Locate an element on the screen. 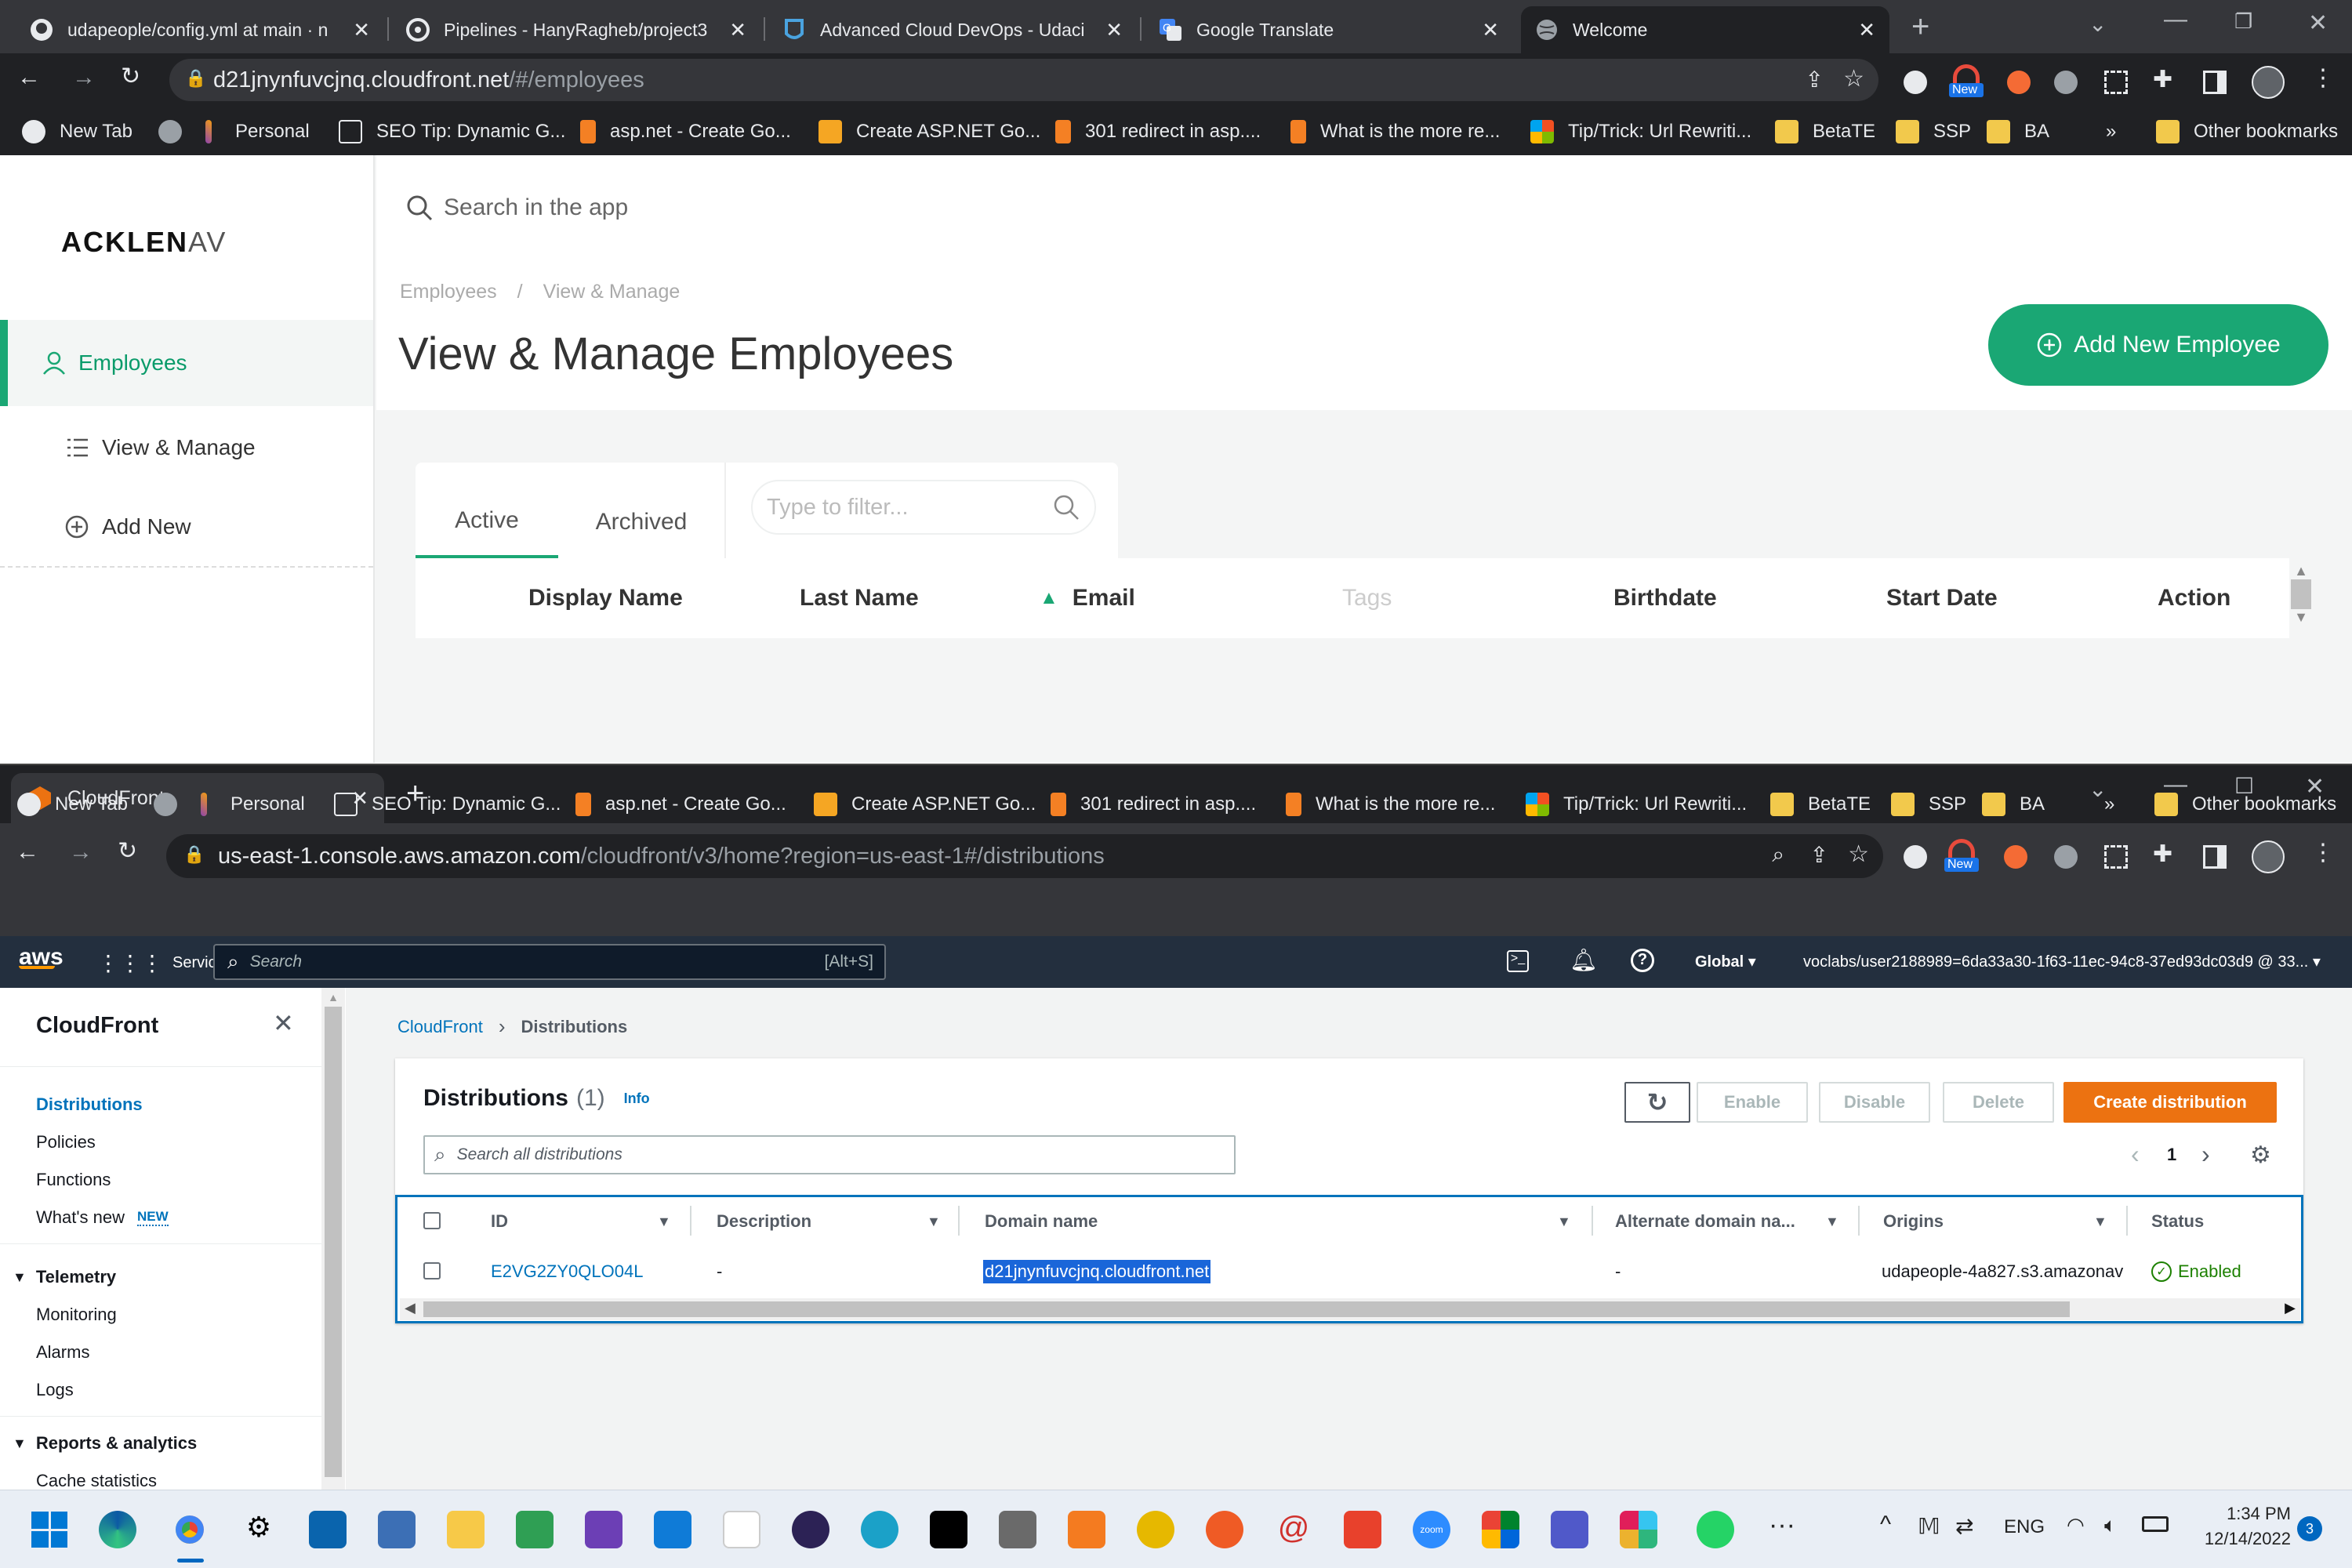 Image resolution: width=2352 pixels, height=1568 pixels. profile-avatar is located at coordinates (2268, 82).